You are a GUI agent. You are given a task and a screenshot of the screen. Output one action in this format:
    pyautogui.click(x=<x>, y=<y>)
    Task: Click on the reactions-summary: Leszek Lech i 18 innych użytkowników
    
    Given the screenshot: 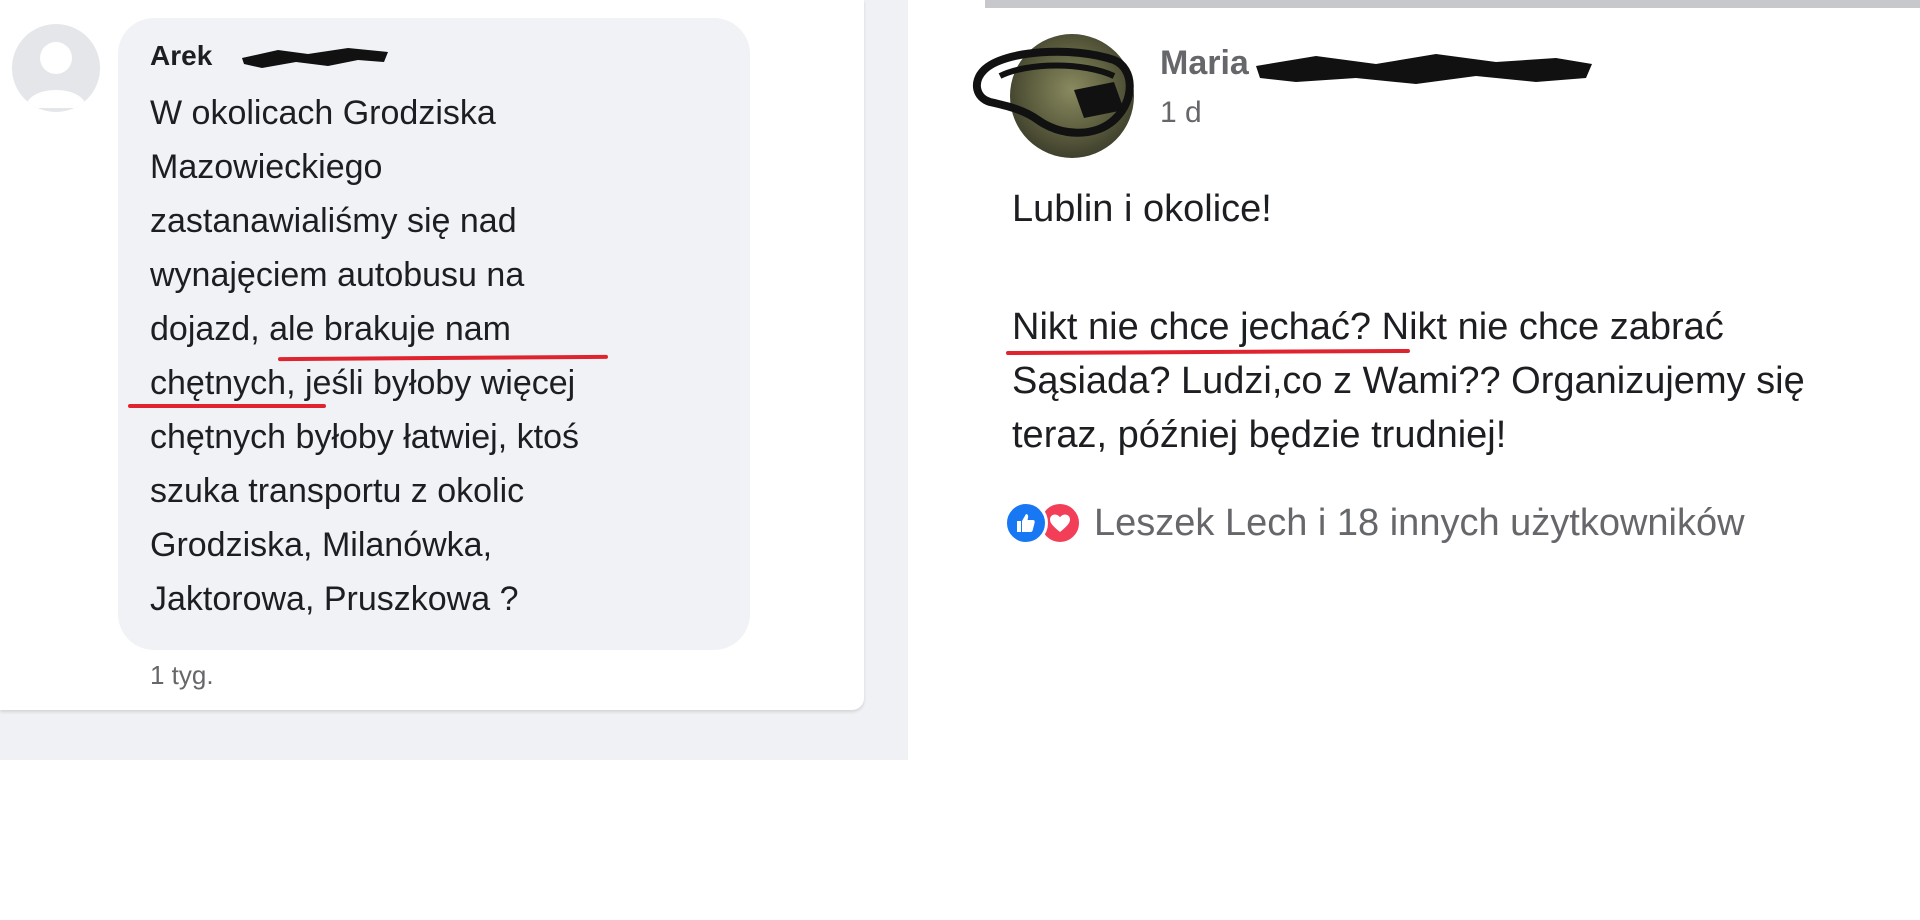 What is the action you would take?
    pyautogui.click(x=1419, y=523)
    